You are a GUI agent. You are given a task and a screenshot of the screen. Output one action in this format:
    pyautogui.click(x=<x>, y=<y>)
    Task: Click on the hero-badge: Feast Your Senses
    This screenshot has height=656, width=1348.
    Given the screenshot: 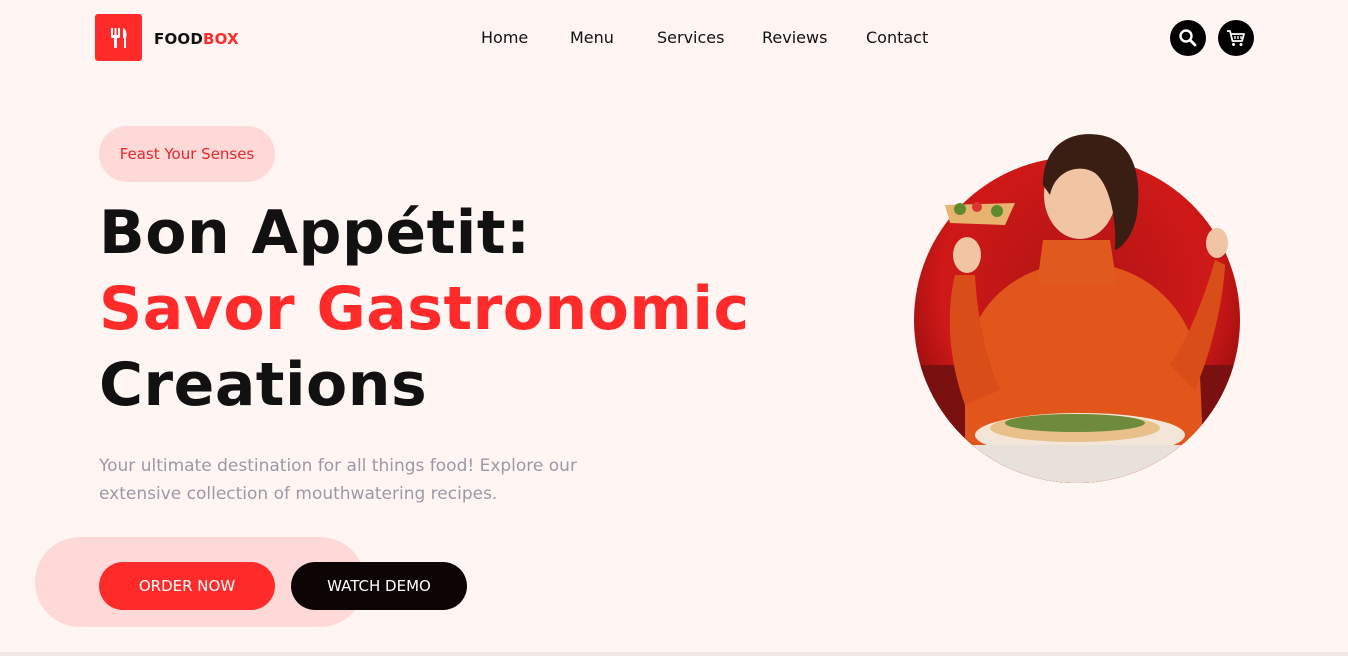 What is the action you would take?
    pyautogui.click(x=187, y=154)
    